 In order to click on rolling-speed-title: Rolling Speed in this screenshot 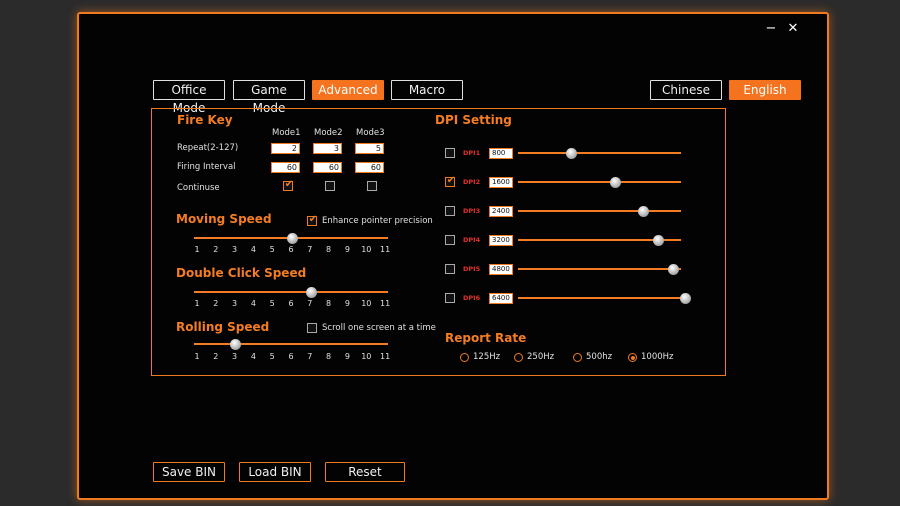, I will do `click(223, 327)`.